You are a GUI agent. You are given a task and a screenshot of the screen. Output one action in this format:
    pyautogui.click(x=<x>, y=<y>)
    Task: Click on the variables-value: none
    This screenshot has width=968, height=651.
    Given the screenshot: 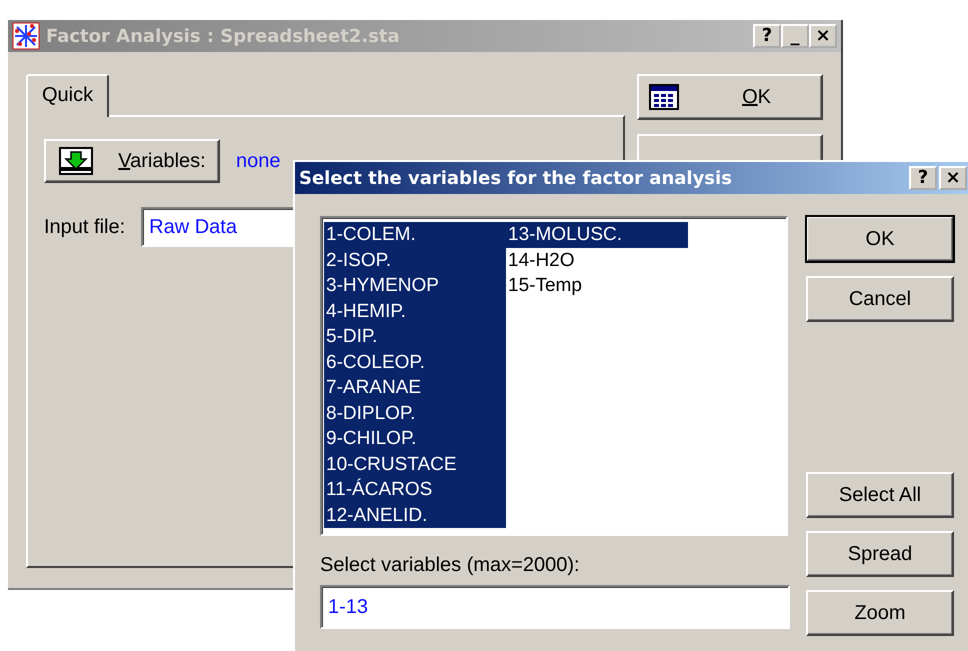 What is the action you would take?
    pyautogui.click(x=258, y=161)
    